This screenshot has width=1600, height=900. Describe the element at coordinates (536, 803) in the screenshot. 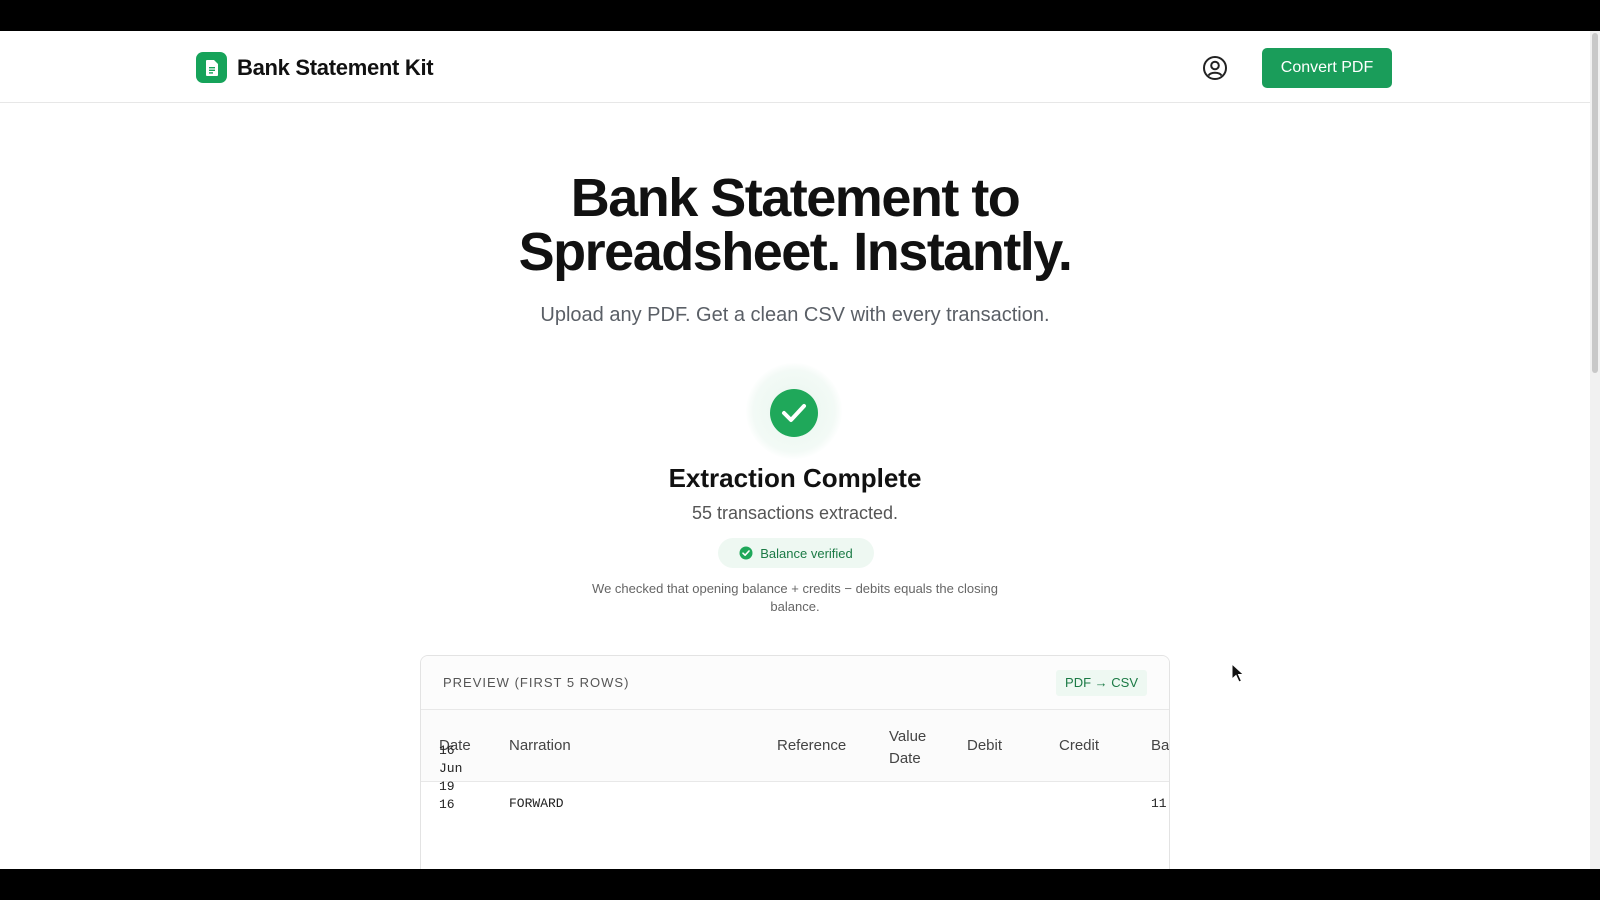

I see `row-narration: FORWARD` at that location.